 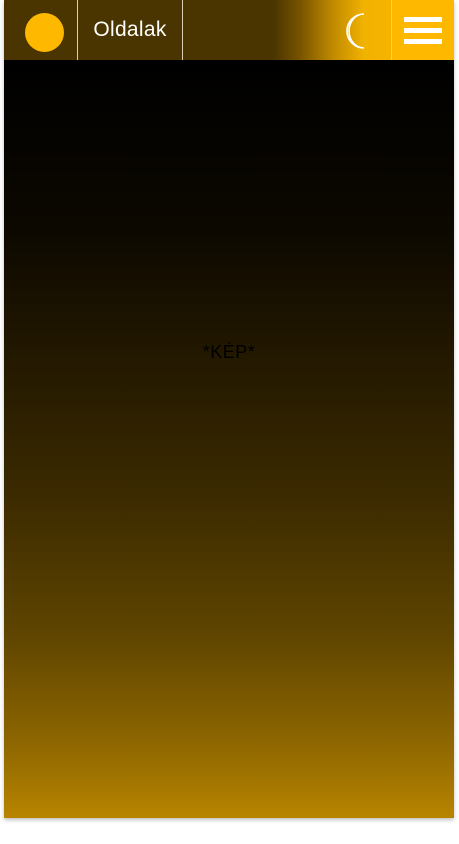 I want to click on image-placeholder-label: *KÉP*, so click(x=229, y=352).